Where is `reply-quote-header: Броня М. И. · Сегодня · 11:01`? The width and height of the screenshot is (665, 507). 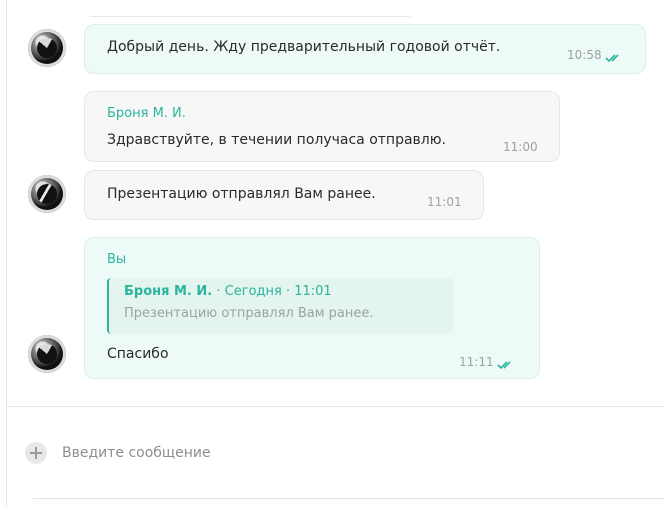 reply-quote-header: Броня М. И. · Сегодня · 11:01 is located at coordinates (228, 291).